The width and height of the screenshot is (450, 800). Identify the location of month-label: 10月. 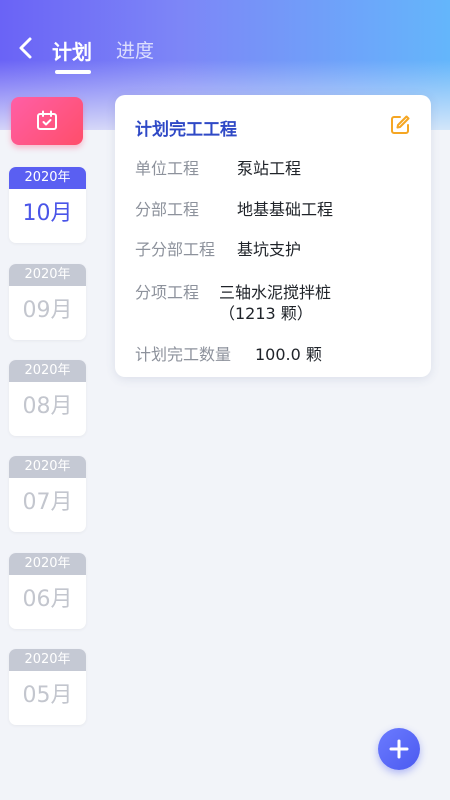
(47, 213).